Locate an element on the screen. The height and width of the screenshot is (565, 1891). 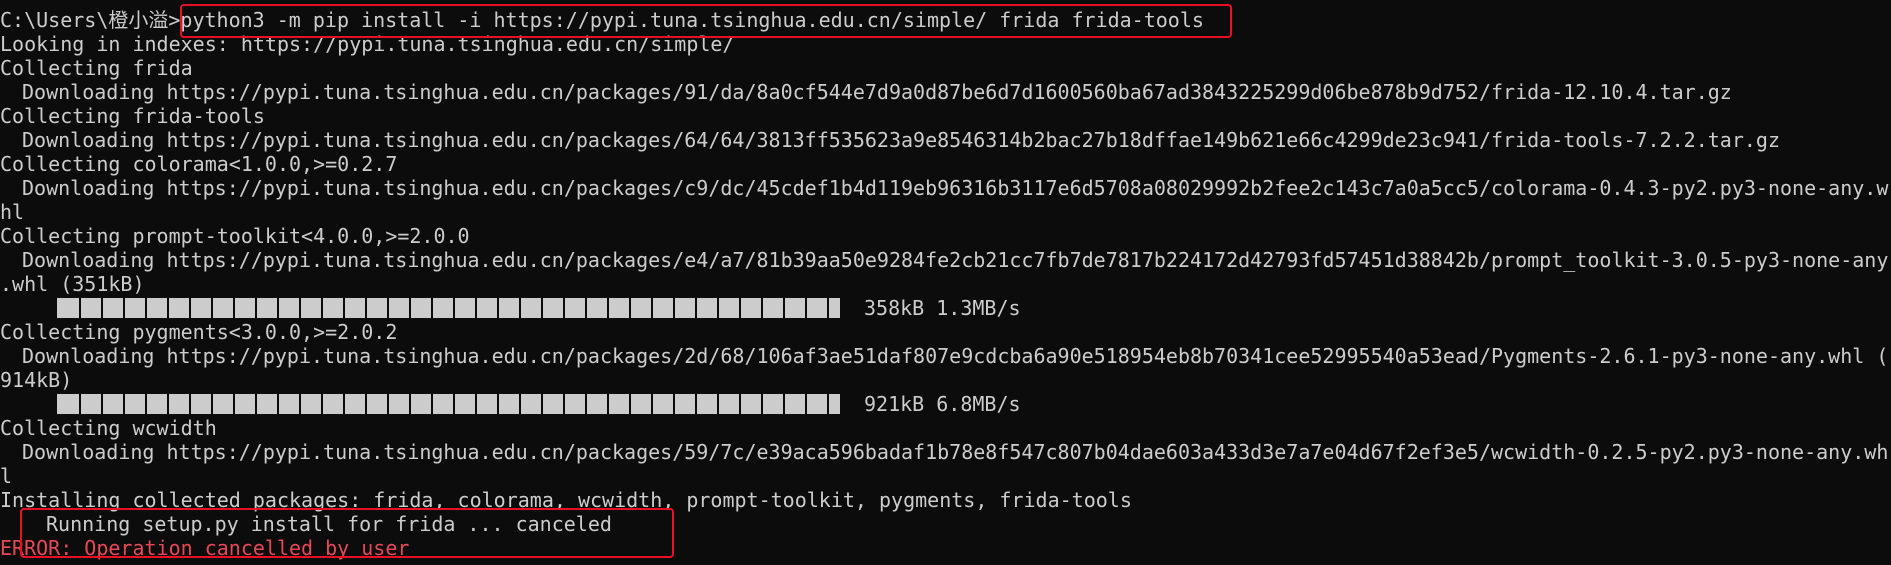
command-highlight-box is located at coordinates (706, 21).